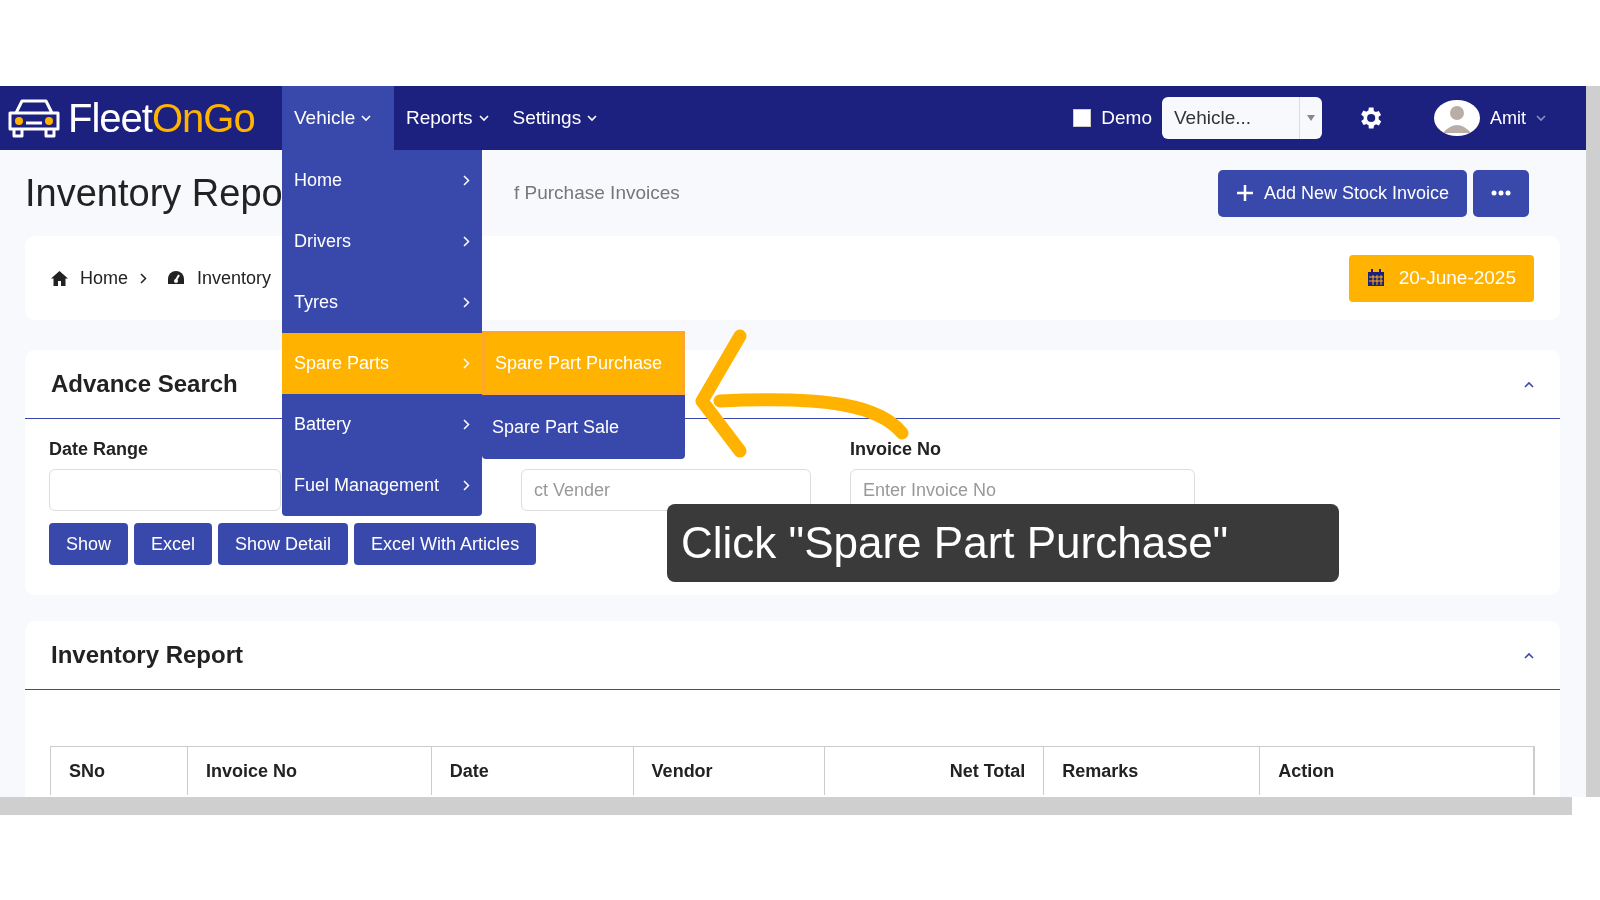 The image size is (1600, 900). I want to click on tutorial-tooltip: Click "Spare Part Purchase", so click(1003, 543).